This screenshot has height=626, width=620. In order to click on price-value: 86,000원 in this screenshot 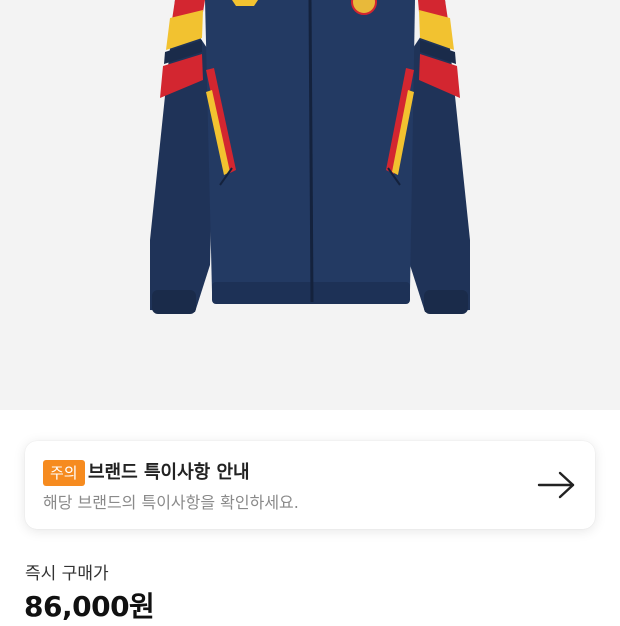, I will do `click(89, 606)`.